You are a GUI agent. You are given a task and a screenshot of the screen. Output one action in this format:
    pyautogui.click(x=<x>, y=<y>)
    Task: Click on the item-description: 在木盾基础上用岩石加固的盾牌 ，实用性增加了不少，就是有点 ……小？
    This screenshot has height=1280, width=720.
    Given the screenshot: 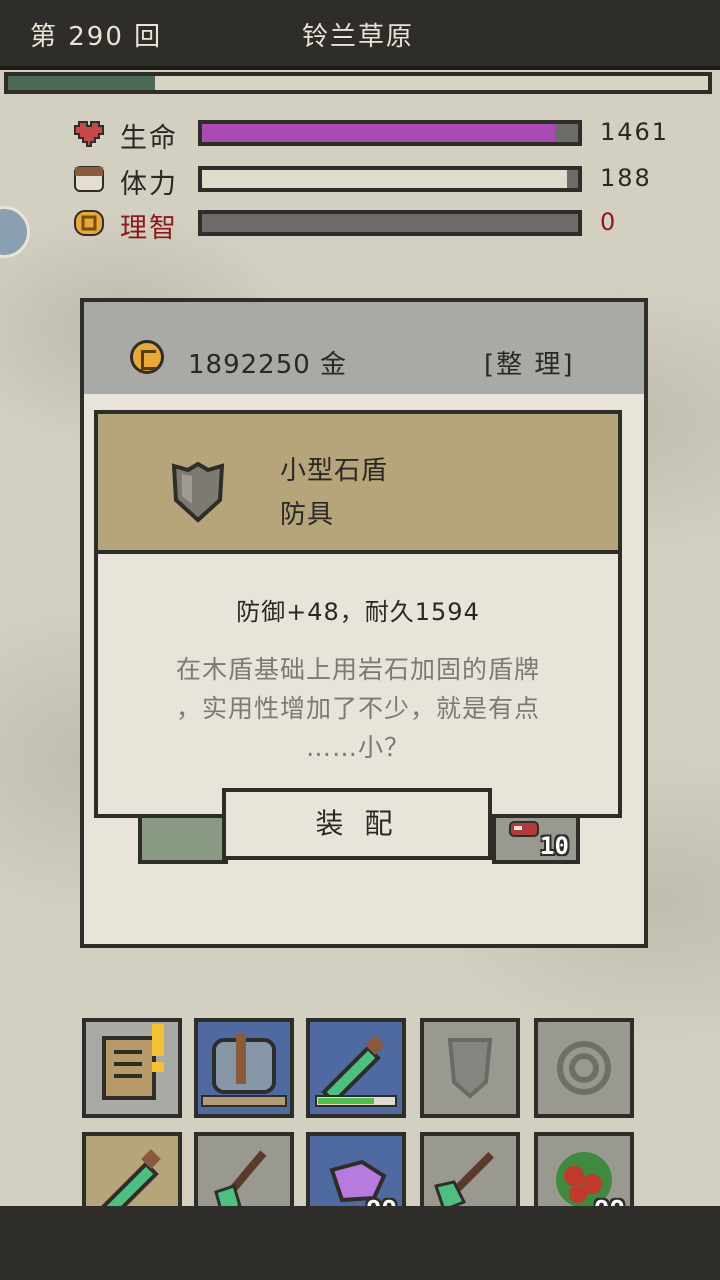 What is the action you would take?
    pyautogui.click(x=358, y=708)
    